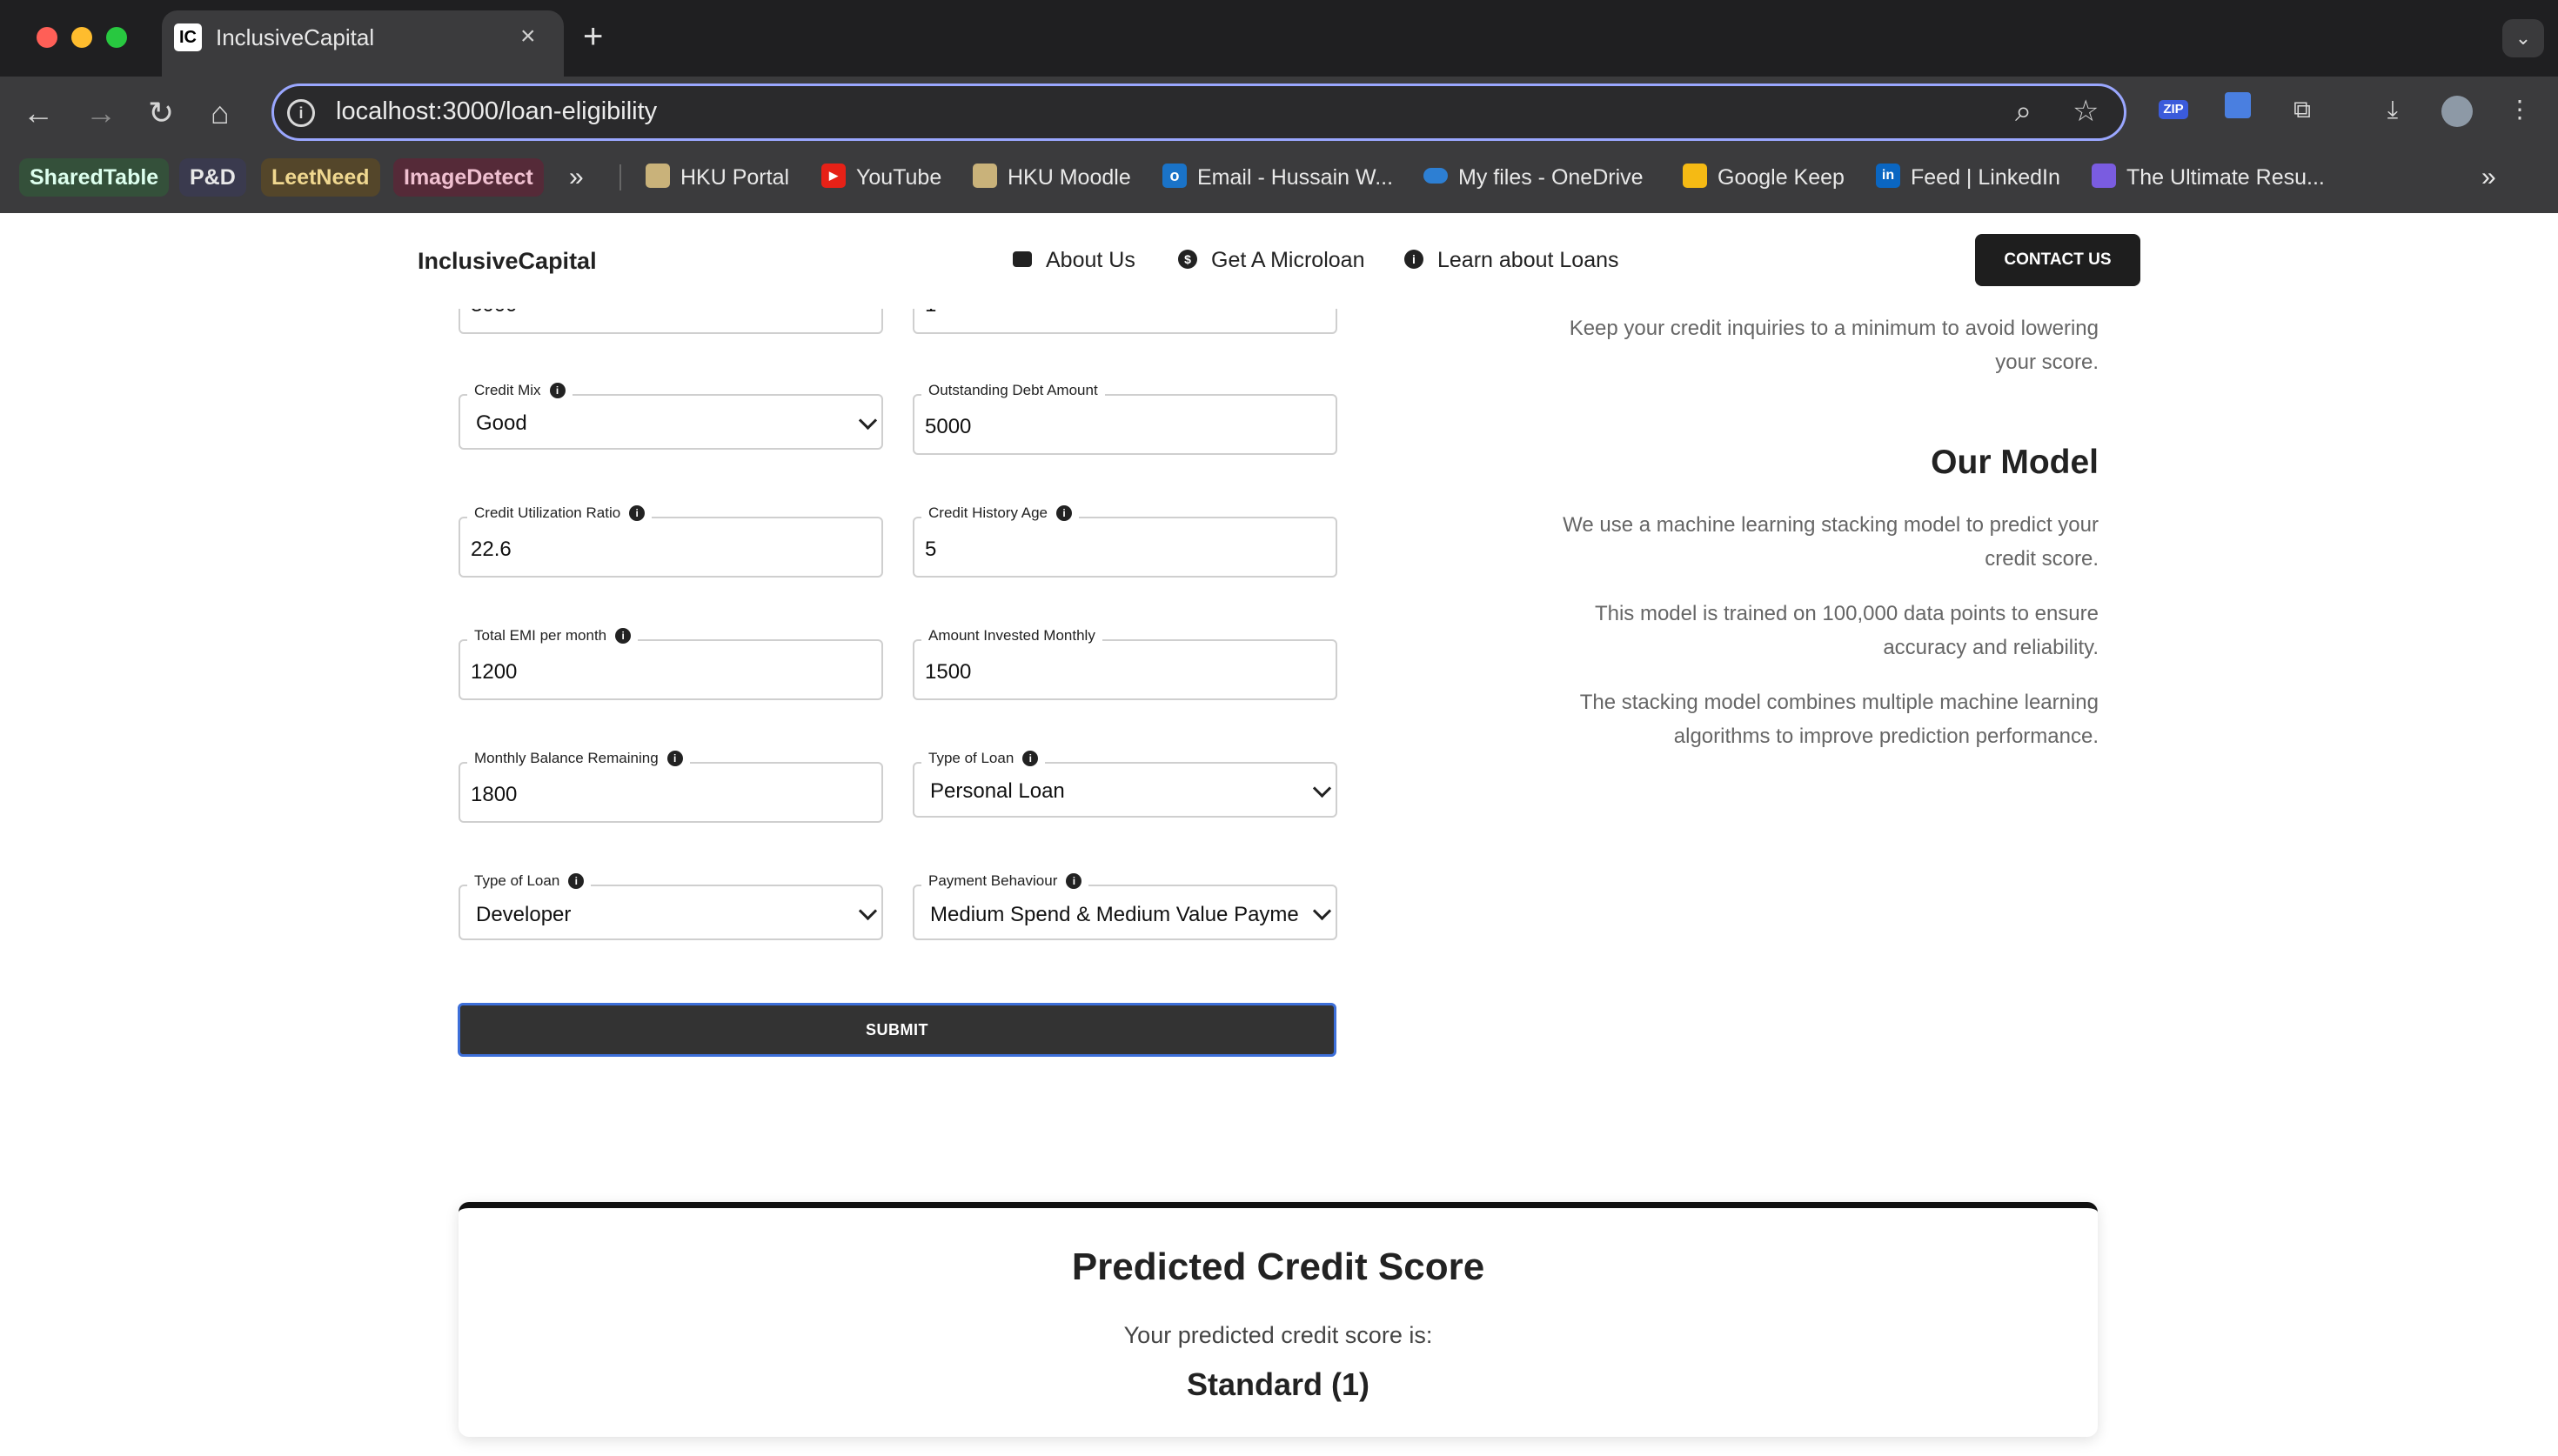 The width and height of the screenshot is (2558, 1456). What do you see at coordinates (931, 549) in the screenshot?
I see `credit-history-age-value: 5` at bounding box center [931, 549].